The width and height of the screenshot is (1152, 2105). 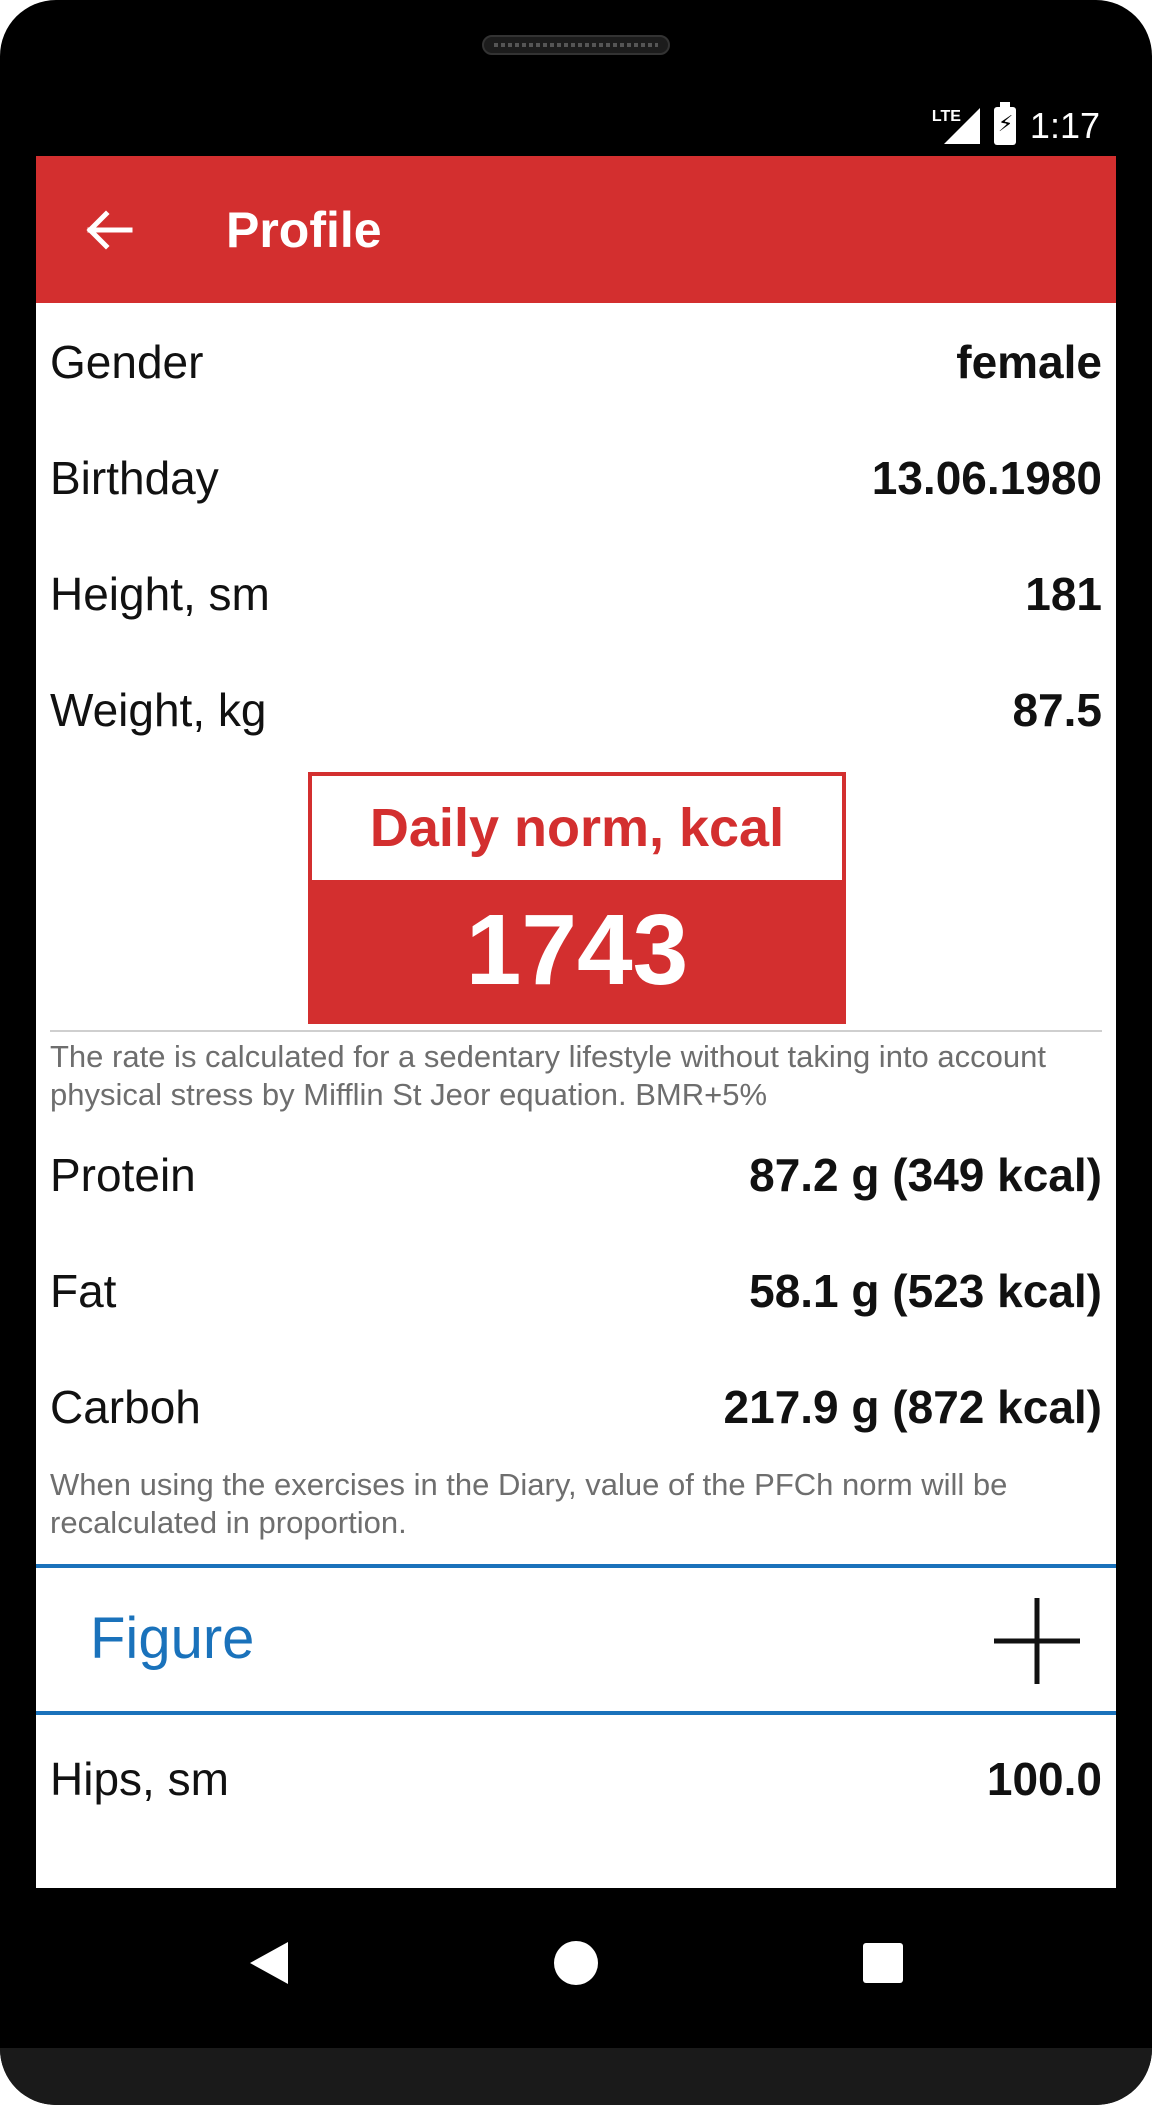 What do you see at coordinates (576, 710) in the screenshot?
I see `weight-row: Weight, kg 87.5` at bounding box center [576, 710].